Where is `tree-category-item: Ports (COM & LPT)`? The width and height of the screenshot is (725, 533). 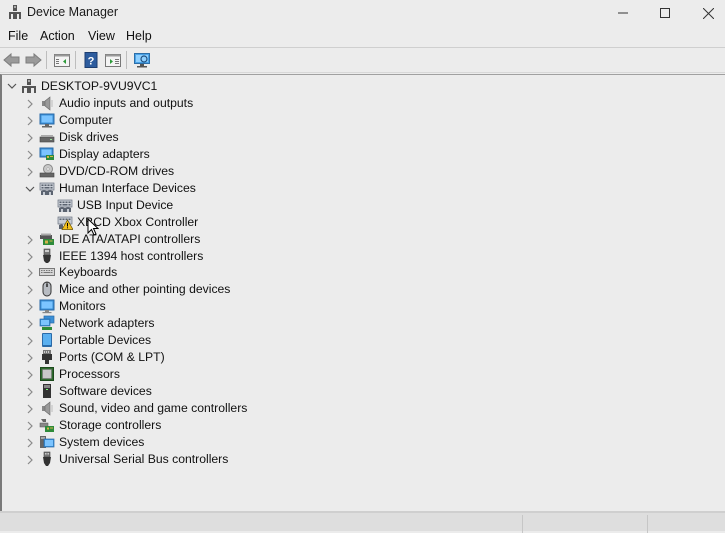 tree-category-item: Ports (COM & LPT) is located at coordinates (202, 357).